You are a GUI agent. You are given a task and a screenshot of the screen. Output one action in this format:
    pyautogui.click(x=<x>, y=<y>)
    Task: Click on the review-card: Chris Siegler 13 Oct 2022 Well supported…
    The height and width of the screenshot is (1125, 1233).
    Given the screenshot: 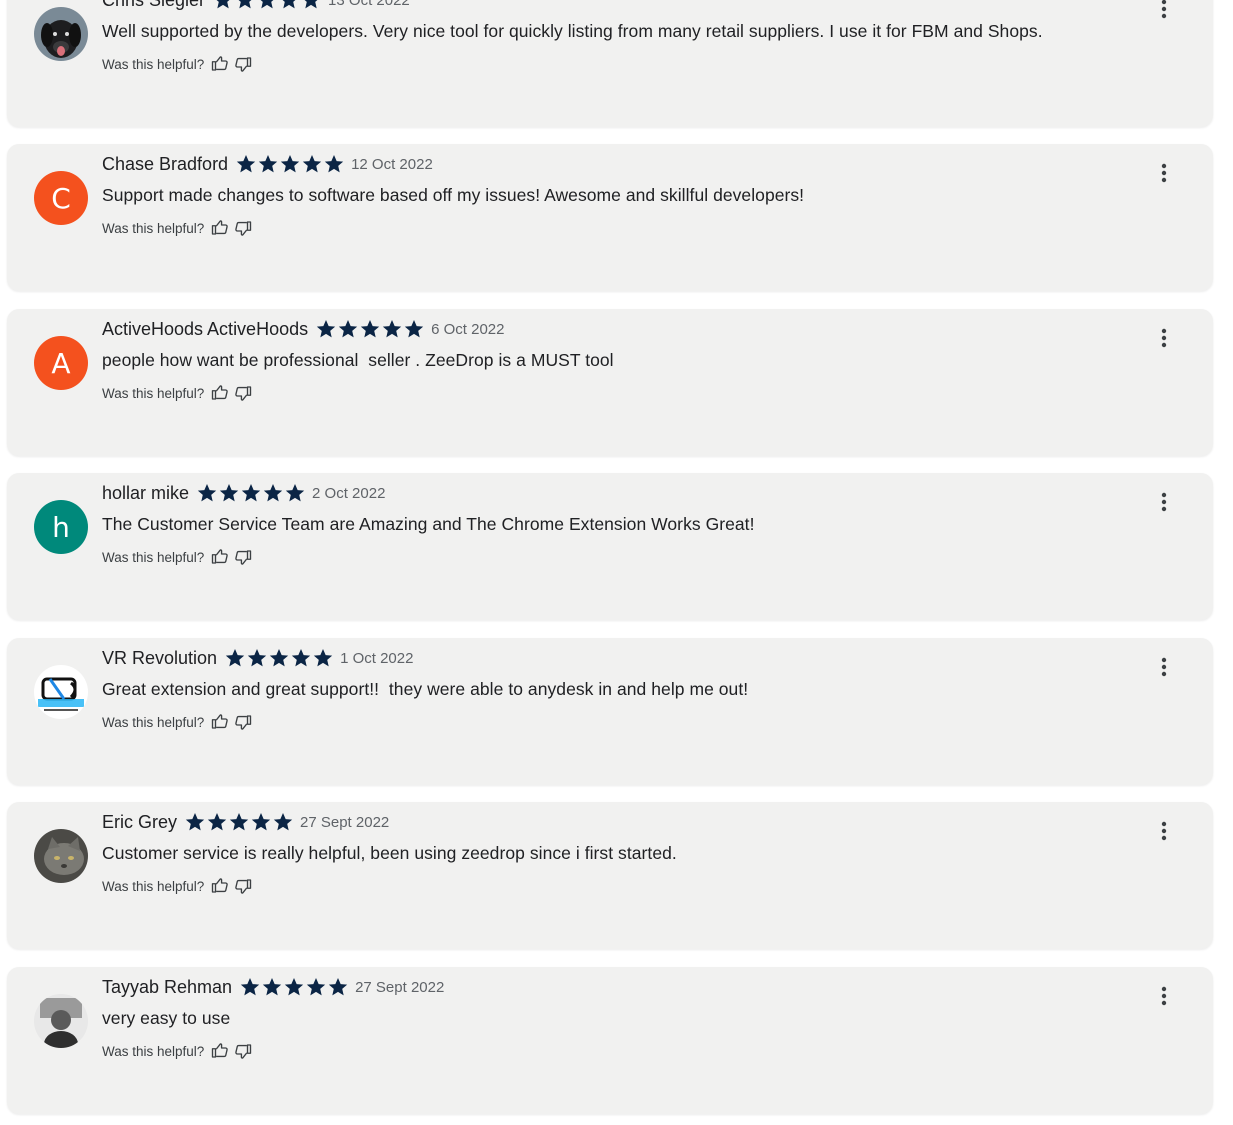 What is the action you would take?
    pyautogui.click(x=610, y=63)
    